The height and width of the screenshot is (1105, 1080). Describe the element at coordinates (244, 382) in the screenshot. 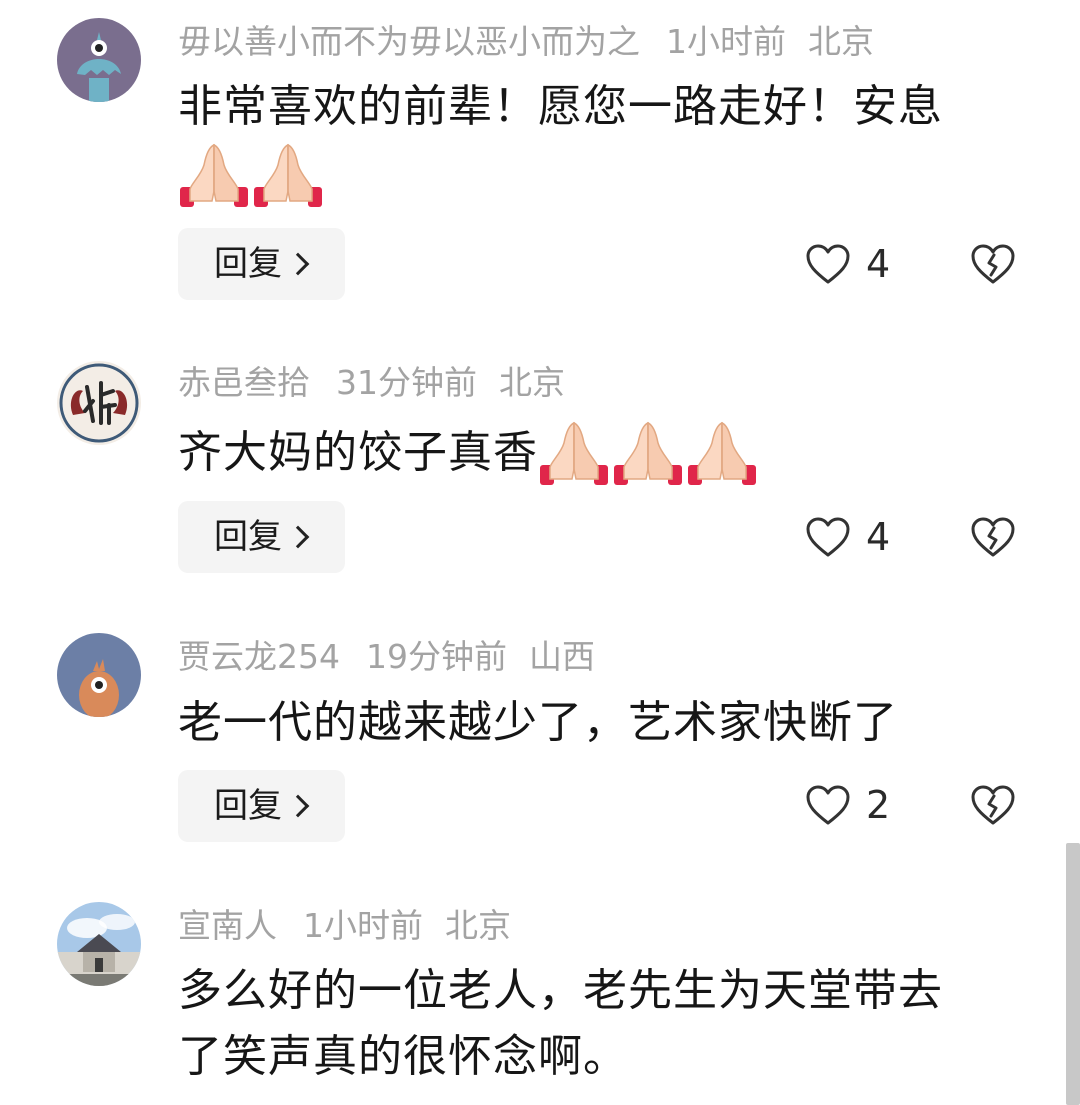

I see `username: 赤邑叁拾` at that location.